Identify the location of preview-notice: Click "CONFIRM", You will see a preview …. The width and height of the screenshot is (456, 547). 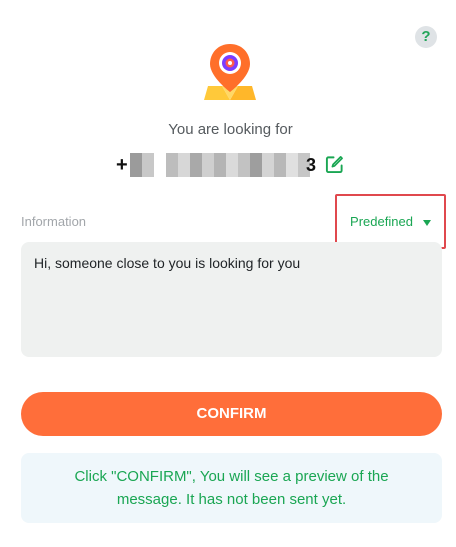
(231, 488).